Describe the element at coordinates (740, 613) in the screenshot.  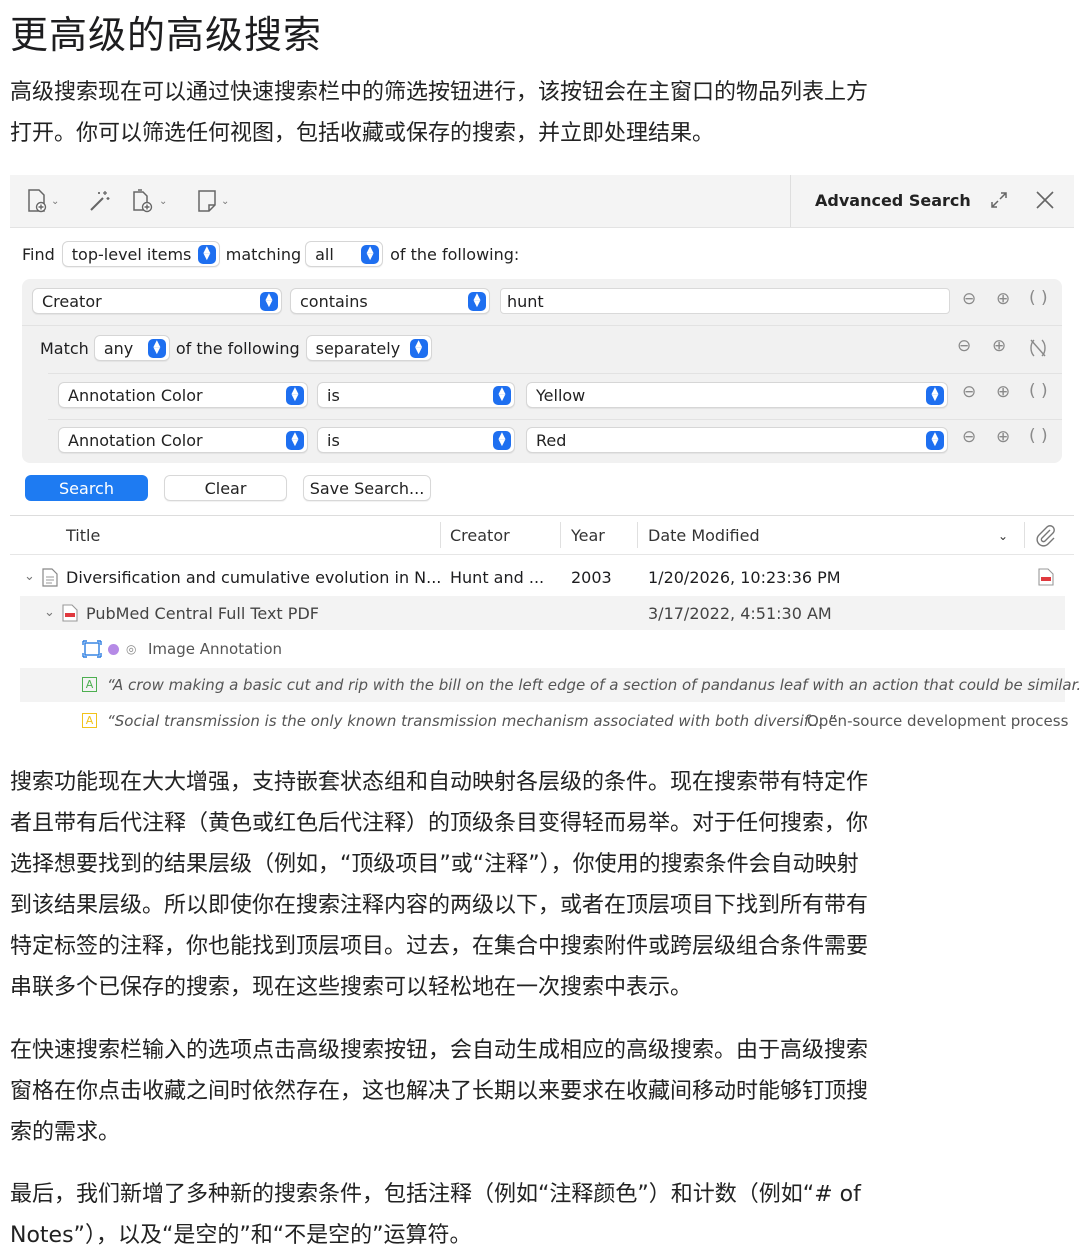
I see `row-date: 3/17/2022, 4:51:30 AM` at that location.